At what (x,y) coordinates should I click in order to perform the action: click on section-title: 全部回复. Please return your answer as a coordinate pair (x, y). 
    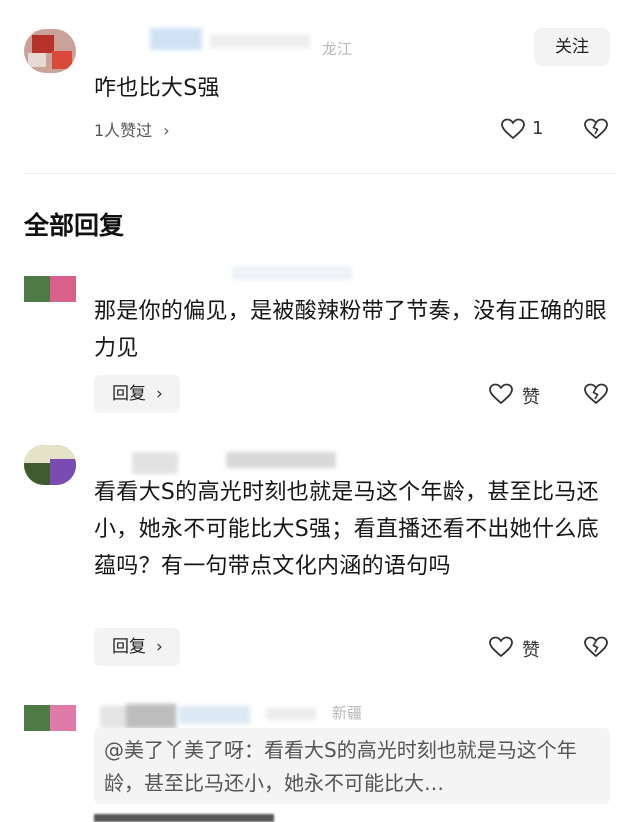
    Looking at the image, I should click on (74, 225).